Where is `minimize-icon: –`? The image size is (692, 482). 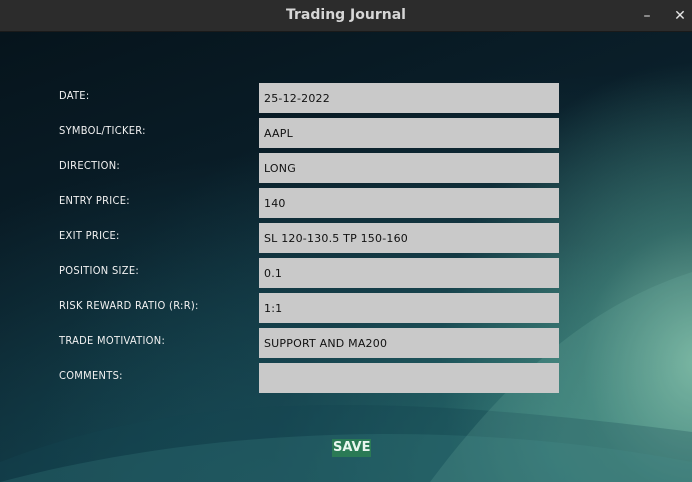 minimize-icon: – is located at coordinates (647, 16).